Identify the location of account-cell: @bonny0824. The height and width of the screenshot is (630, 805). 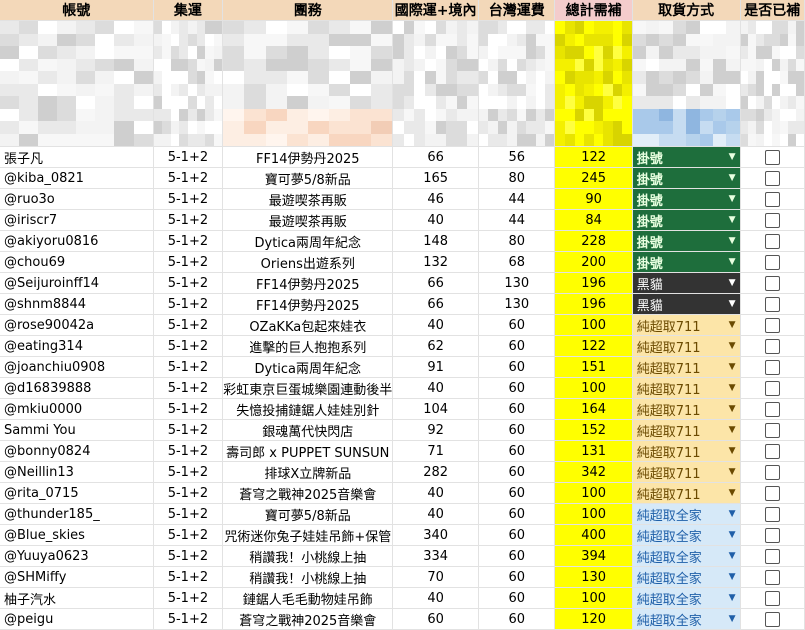
(77, 451).